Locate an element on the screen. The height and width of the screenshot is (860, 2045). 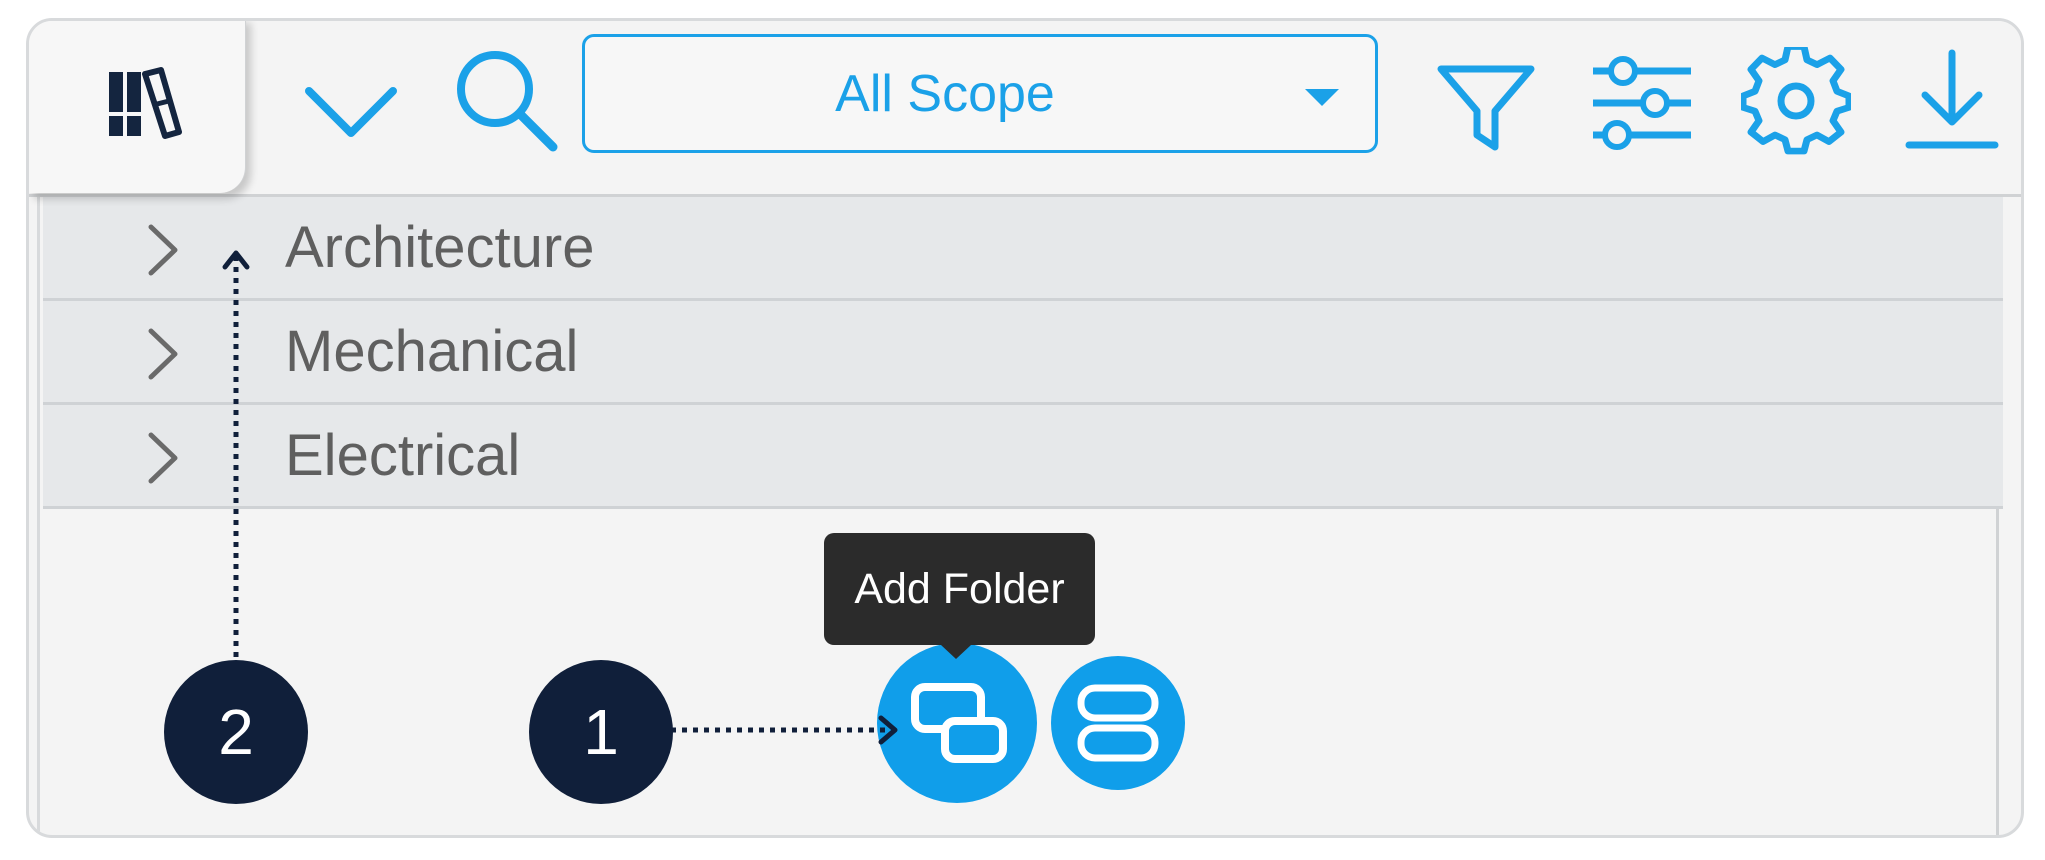
tooltip-arrow is located at coordinates (956, 652).